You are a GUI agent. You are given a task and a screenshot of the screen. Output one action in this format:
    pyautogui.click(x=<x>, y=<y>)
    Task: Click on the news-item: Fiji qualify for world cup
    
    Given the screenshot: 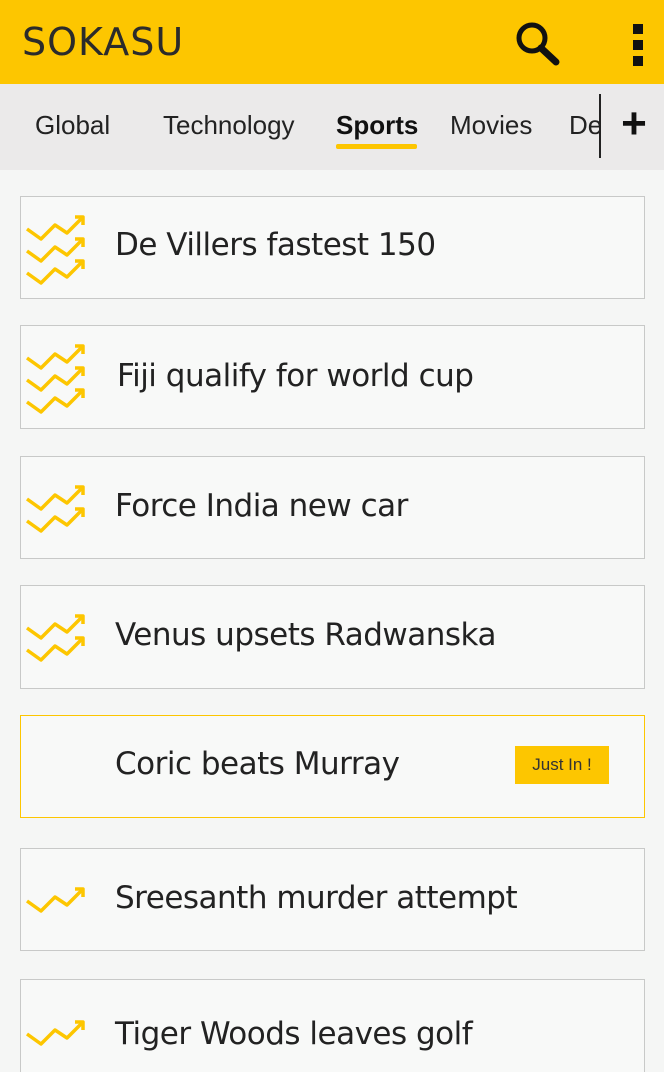 What is the action you would take?
    pyautogui.click(x=332, y=377)
    